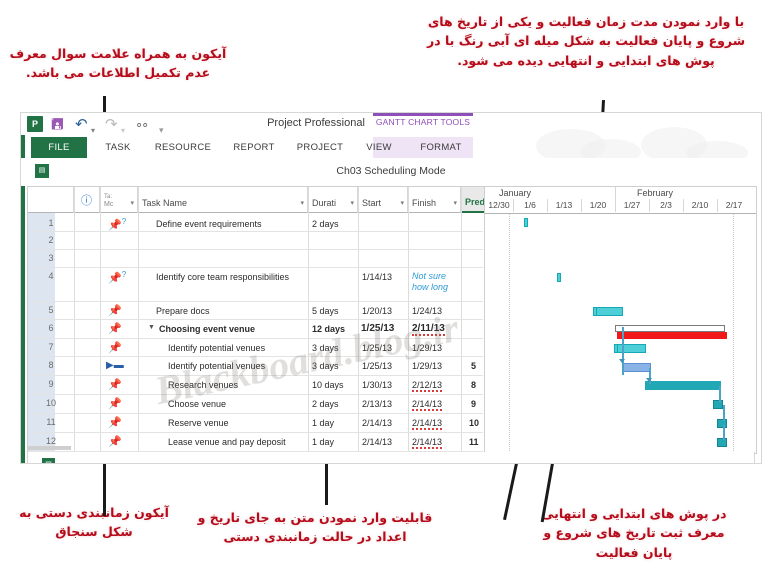  What do you see at coordinates (526, 222) in the screenshot?
I see `placeholder-endcap-row1` at bounding box center [526, 222].